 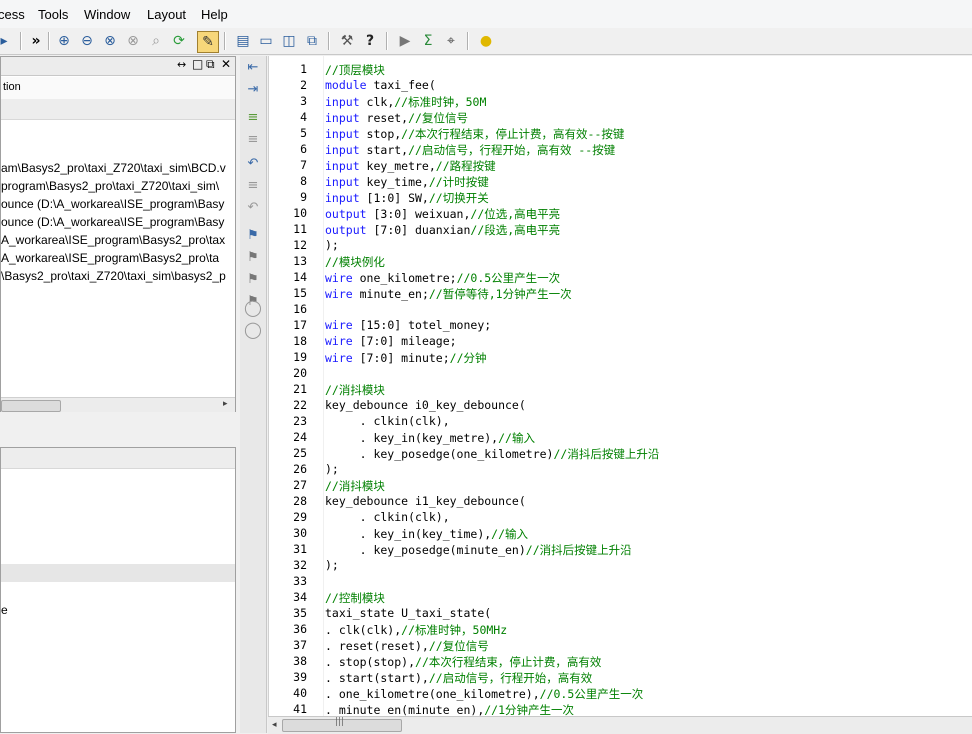 I want to click on cascade-icon: ▤, so click(x=243, y=41).